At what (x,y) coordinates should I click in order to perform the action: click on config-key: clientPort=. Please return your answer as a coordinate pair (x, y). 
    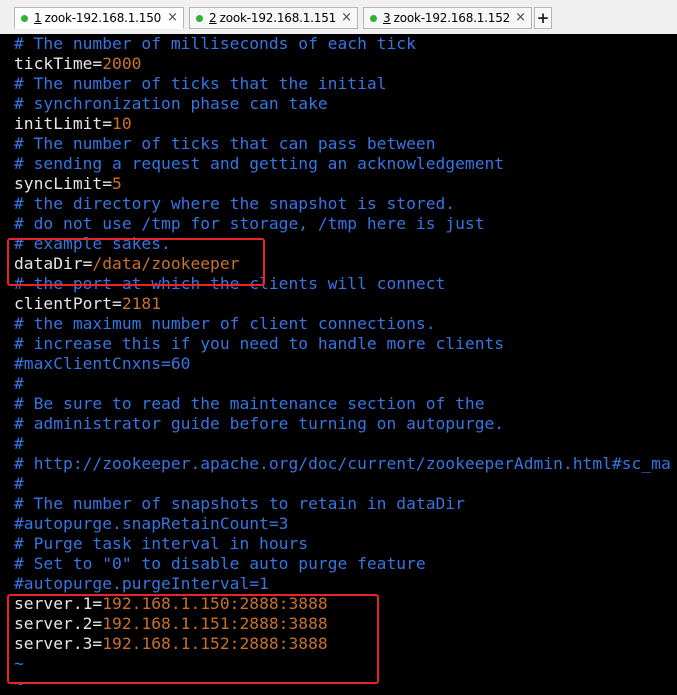
    Looking at the image, I should click on (68, 303).